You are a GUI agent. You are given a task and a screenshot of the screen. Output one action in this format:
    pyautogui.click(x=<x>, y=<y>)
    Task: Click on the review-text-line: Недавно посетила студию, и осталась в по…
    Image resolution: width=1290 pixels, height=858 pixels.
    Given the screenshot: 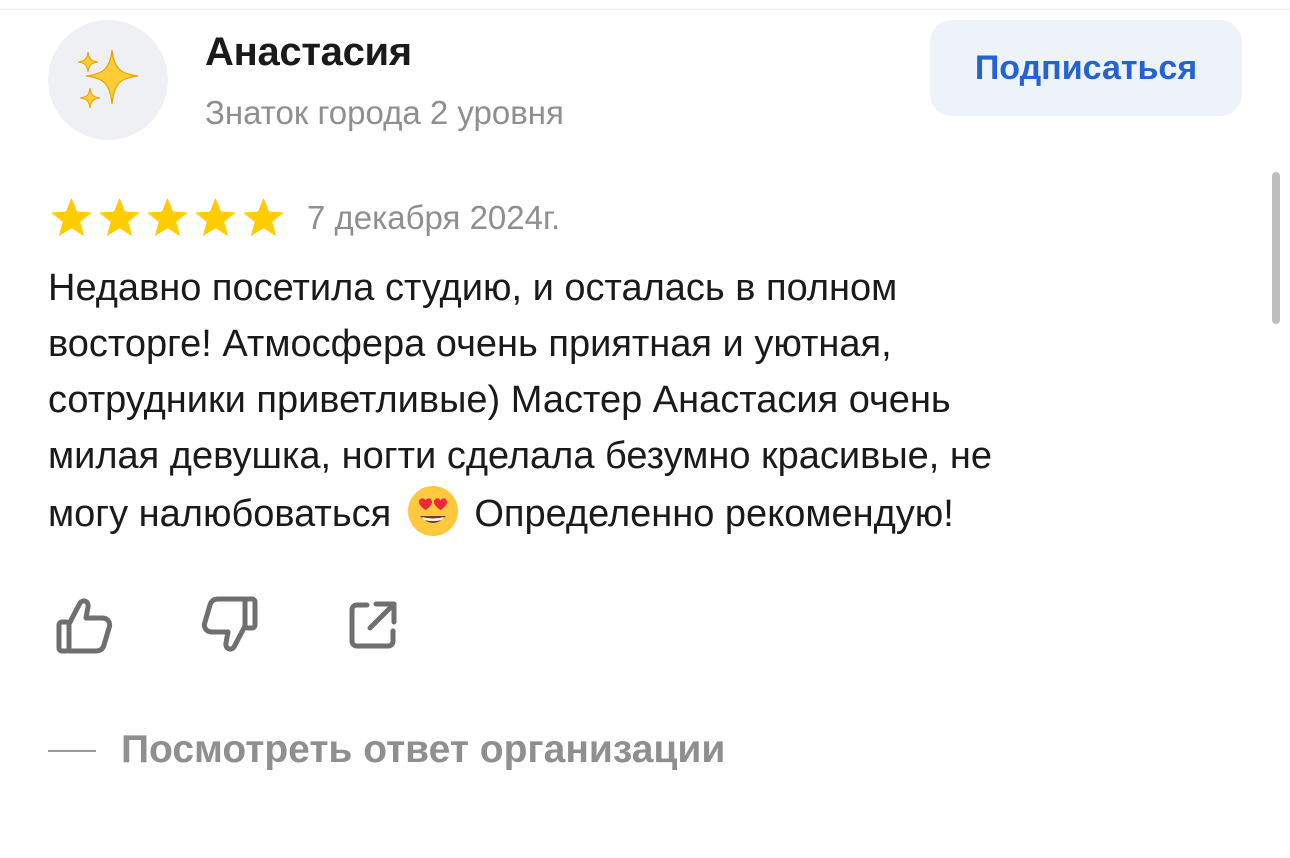 What is the action you would take?
    pyautogui.click(x=473, y=288)
    